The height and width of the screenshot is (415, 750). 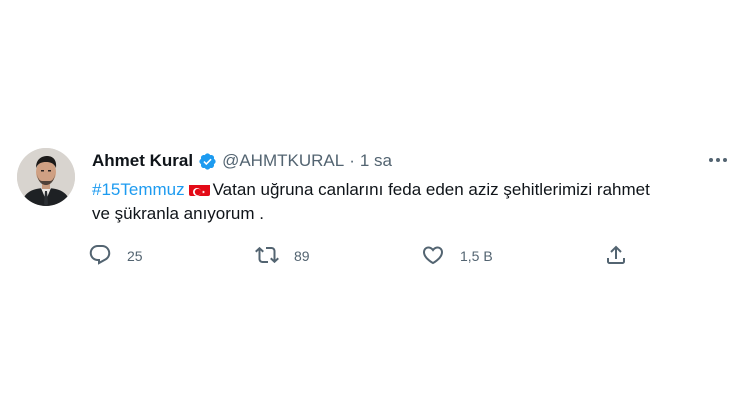 I want to click on more-options-icon, so click(x=718, y=160).